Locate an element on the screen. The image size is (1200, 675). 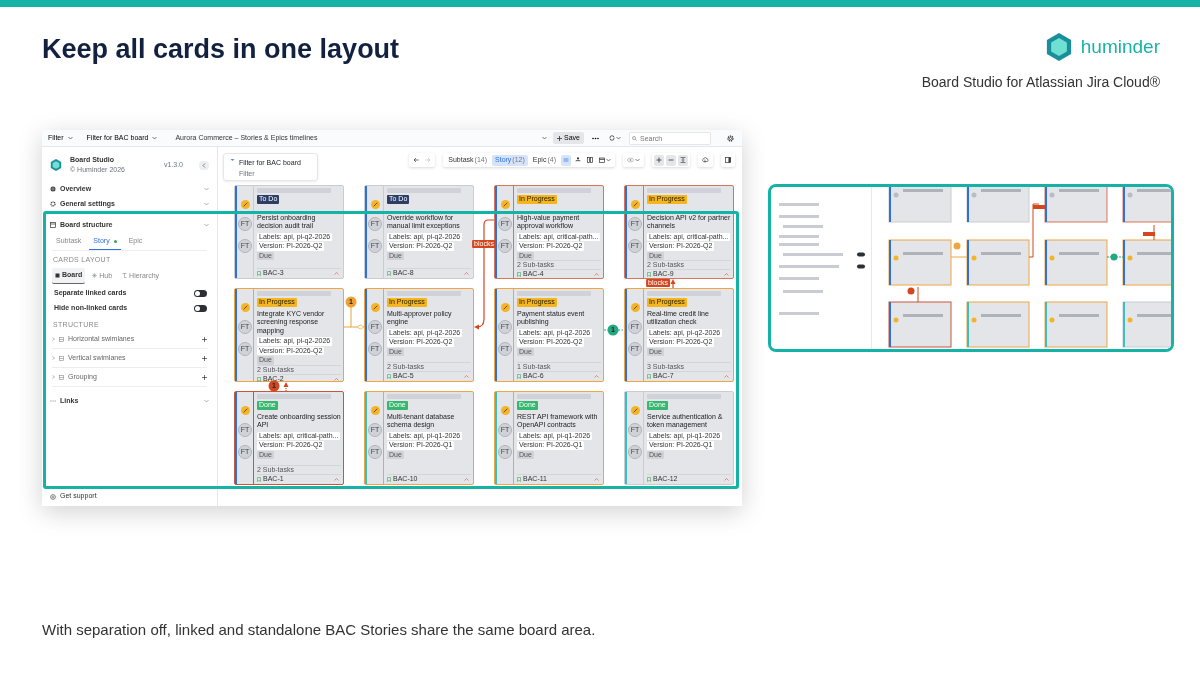
fit-button is located at coordinates (683, 160).